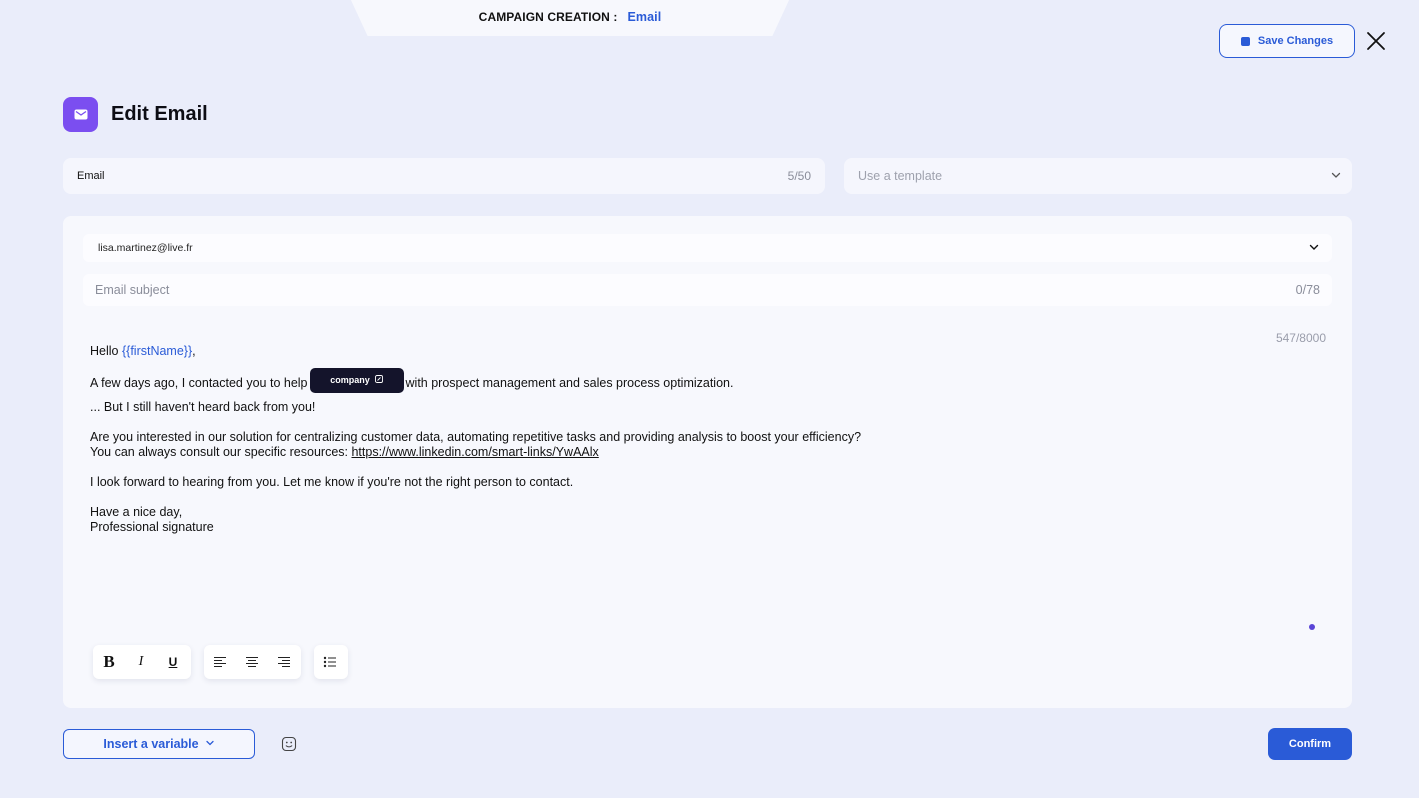 The image size is (1419, 798). I want to click on company-chip-label: company, so click(350, 380).